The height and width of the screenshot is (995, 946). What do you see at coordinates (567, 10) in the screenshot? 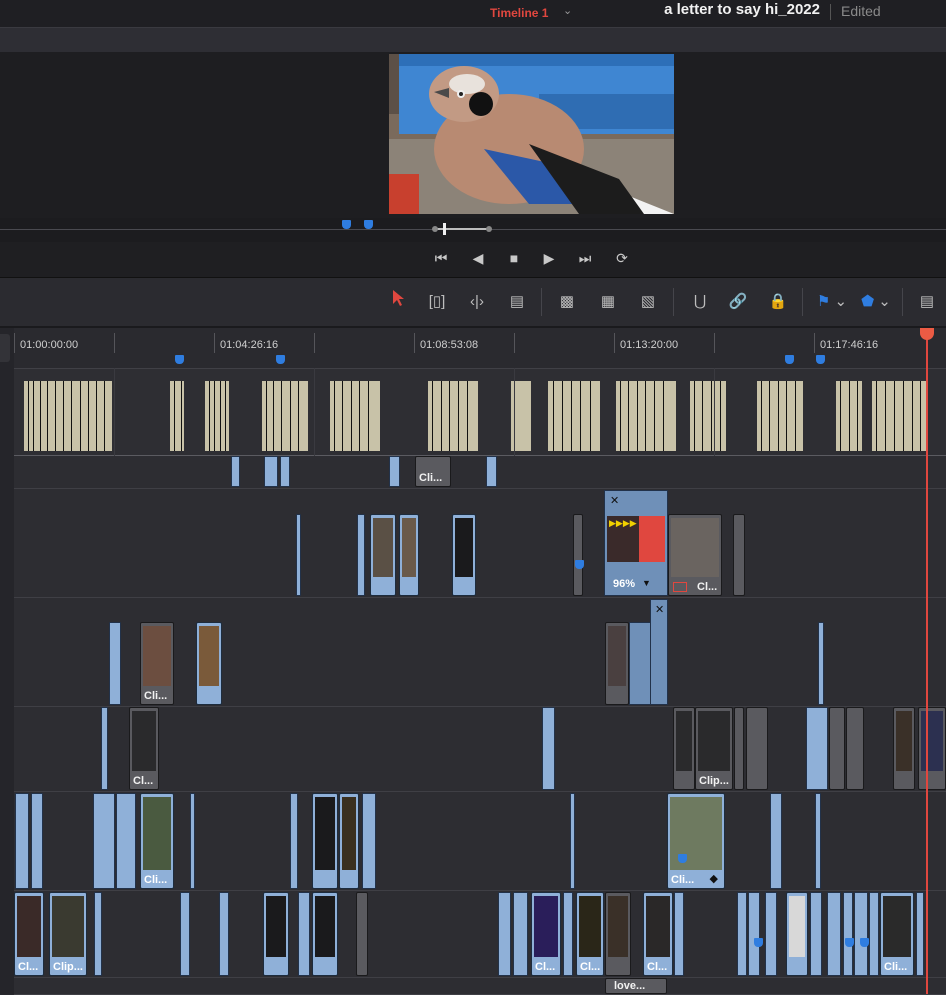
I see `chevron-down-icon: ⌄` at bounding box center [567, 10].